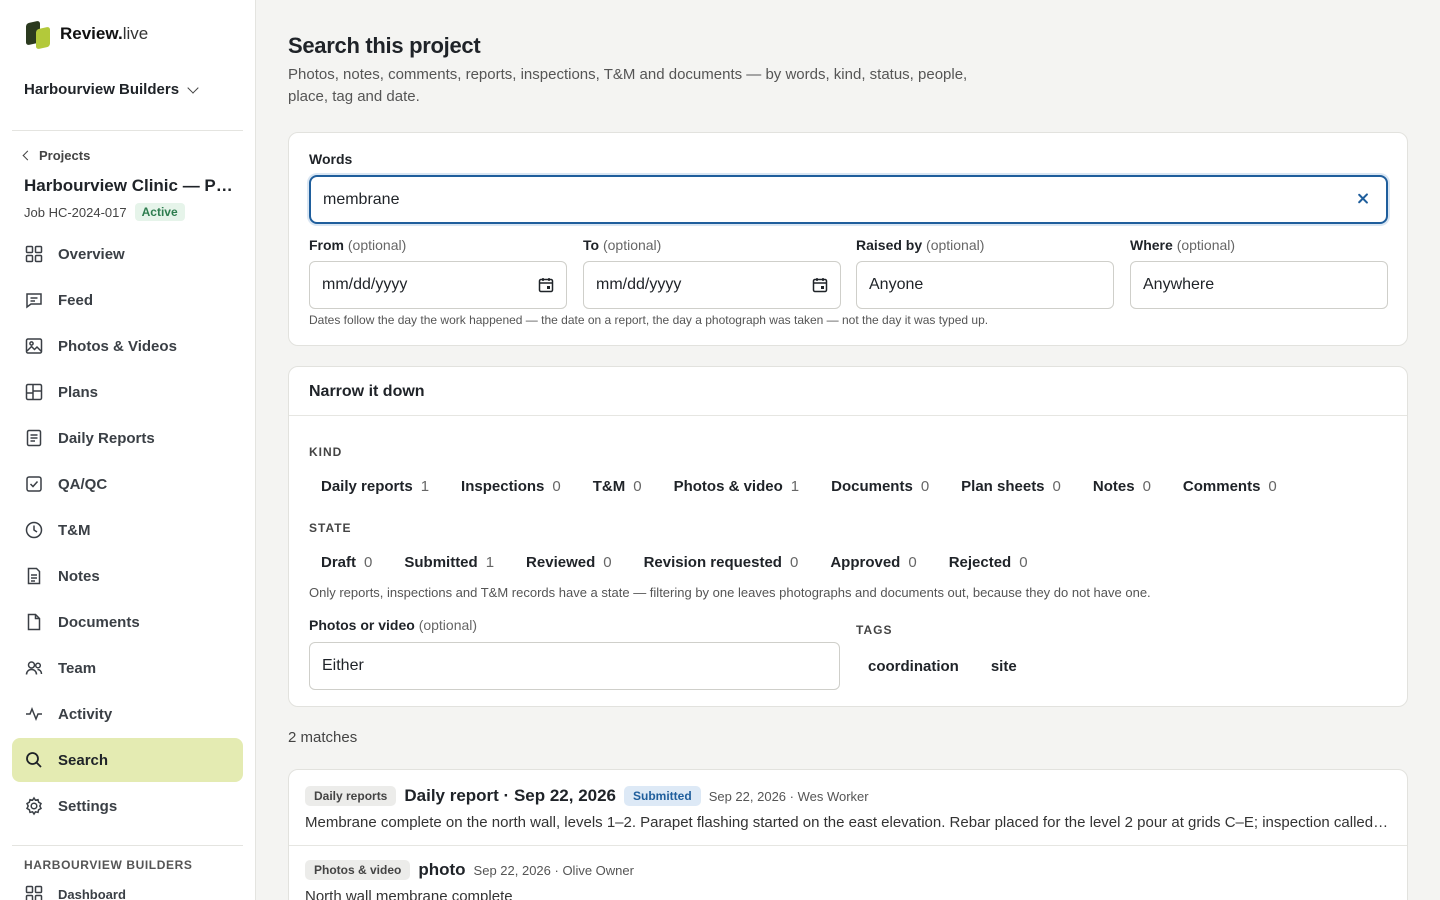 This screenshot has height=900, width=1440. I want to click on to-field: To (optional) mm/dd/yyyy, so click(712, 273).